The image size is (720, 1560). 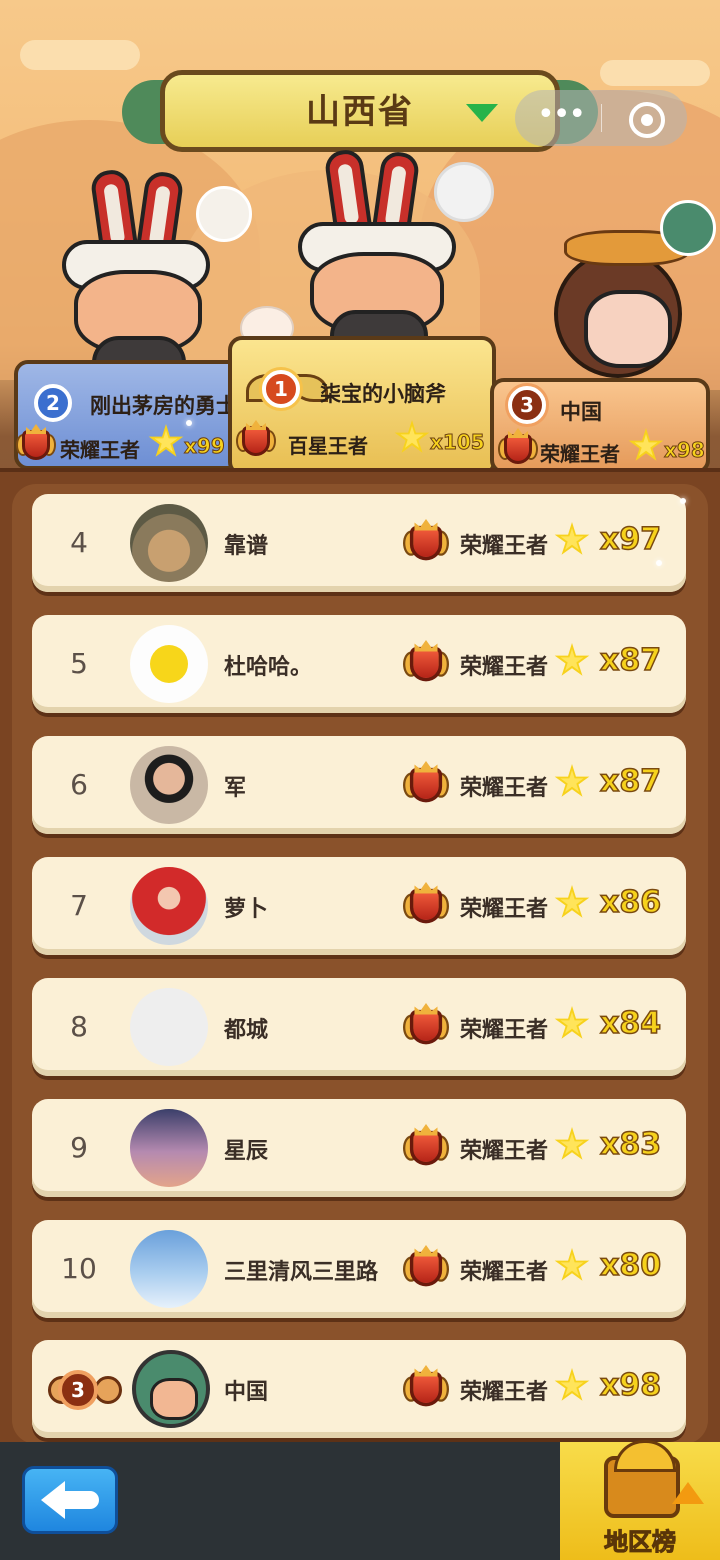 I want to click on row-star-count: x84, so click(x=630, y=1023).